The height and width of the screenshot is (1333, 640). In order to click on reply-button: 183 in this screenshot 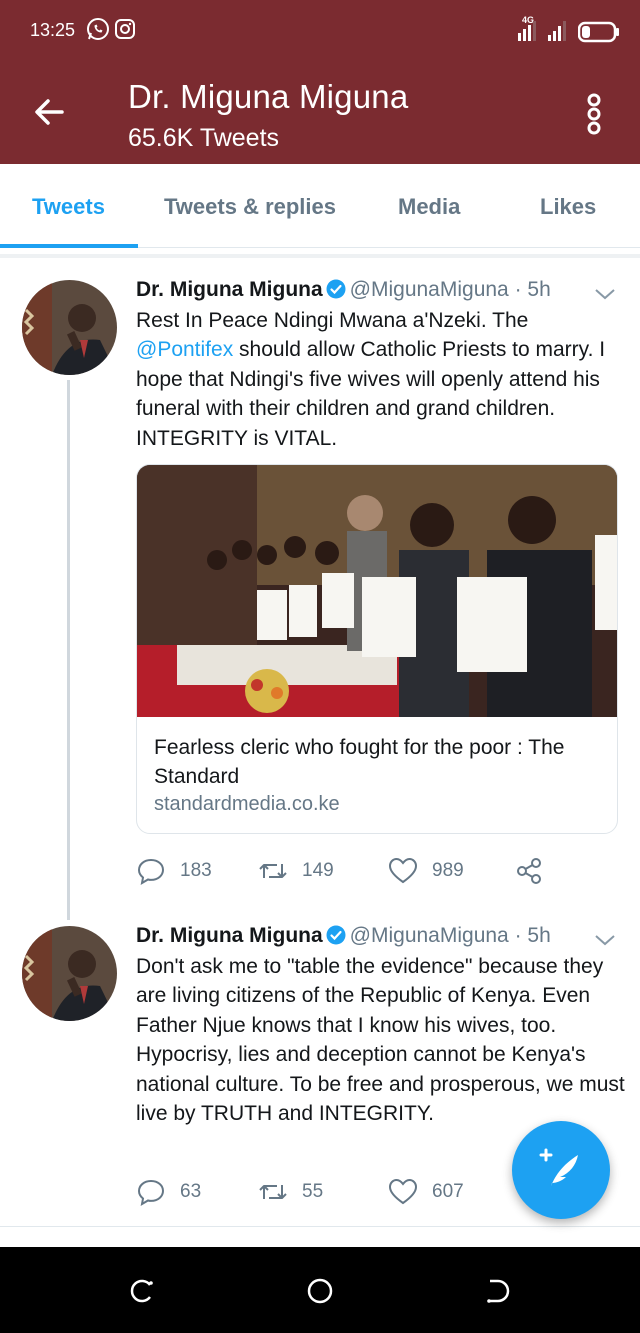, I will do `click(174, 871)`.